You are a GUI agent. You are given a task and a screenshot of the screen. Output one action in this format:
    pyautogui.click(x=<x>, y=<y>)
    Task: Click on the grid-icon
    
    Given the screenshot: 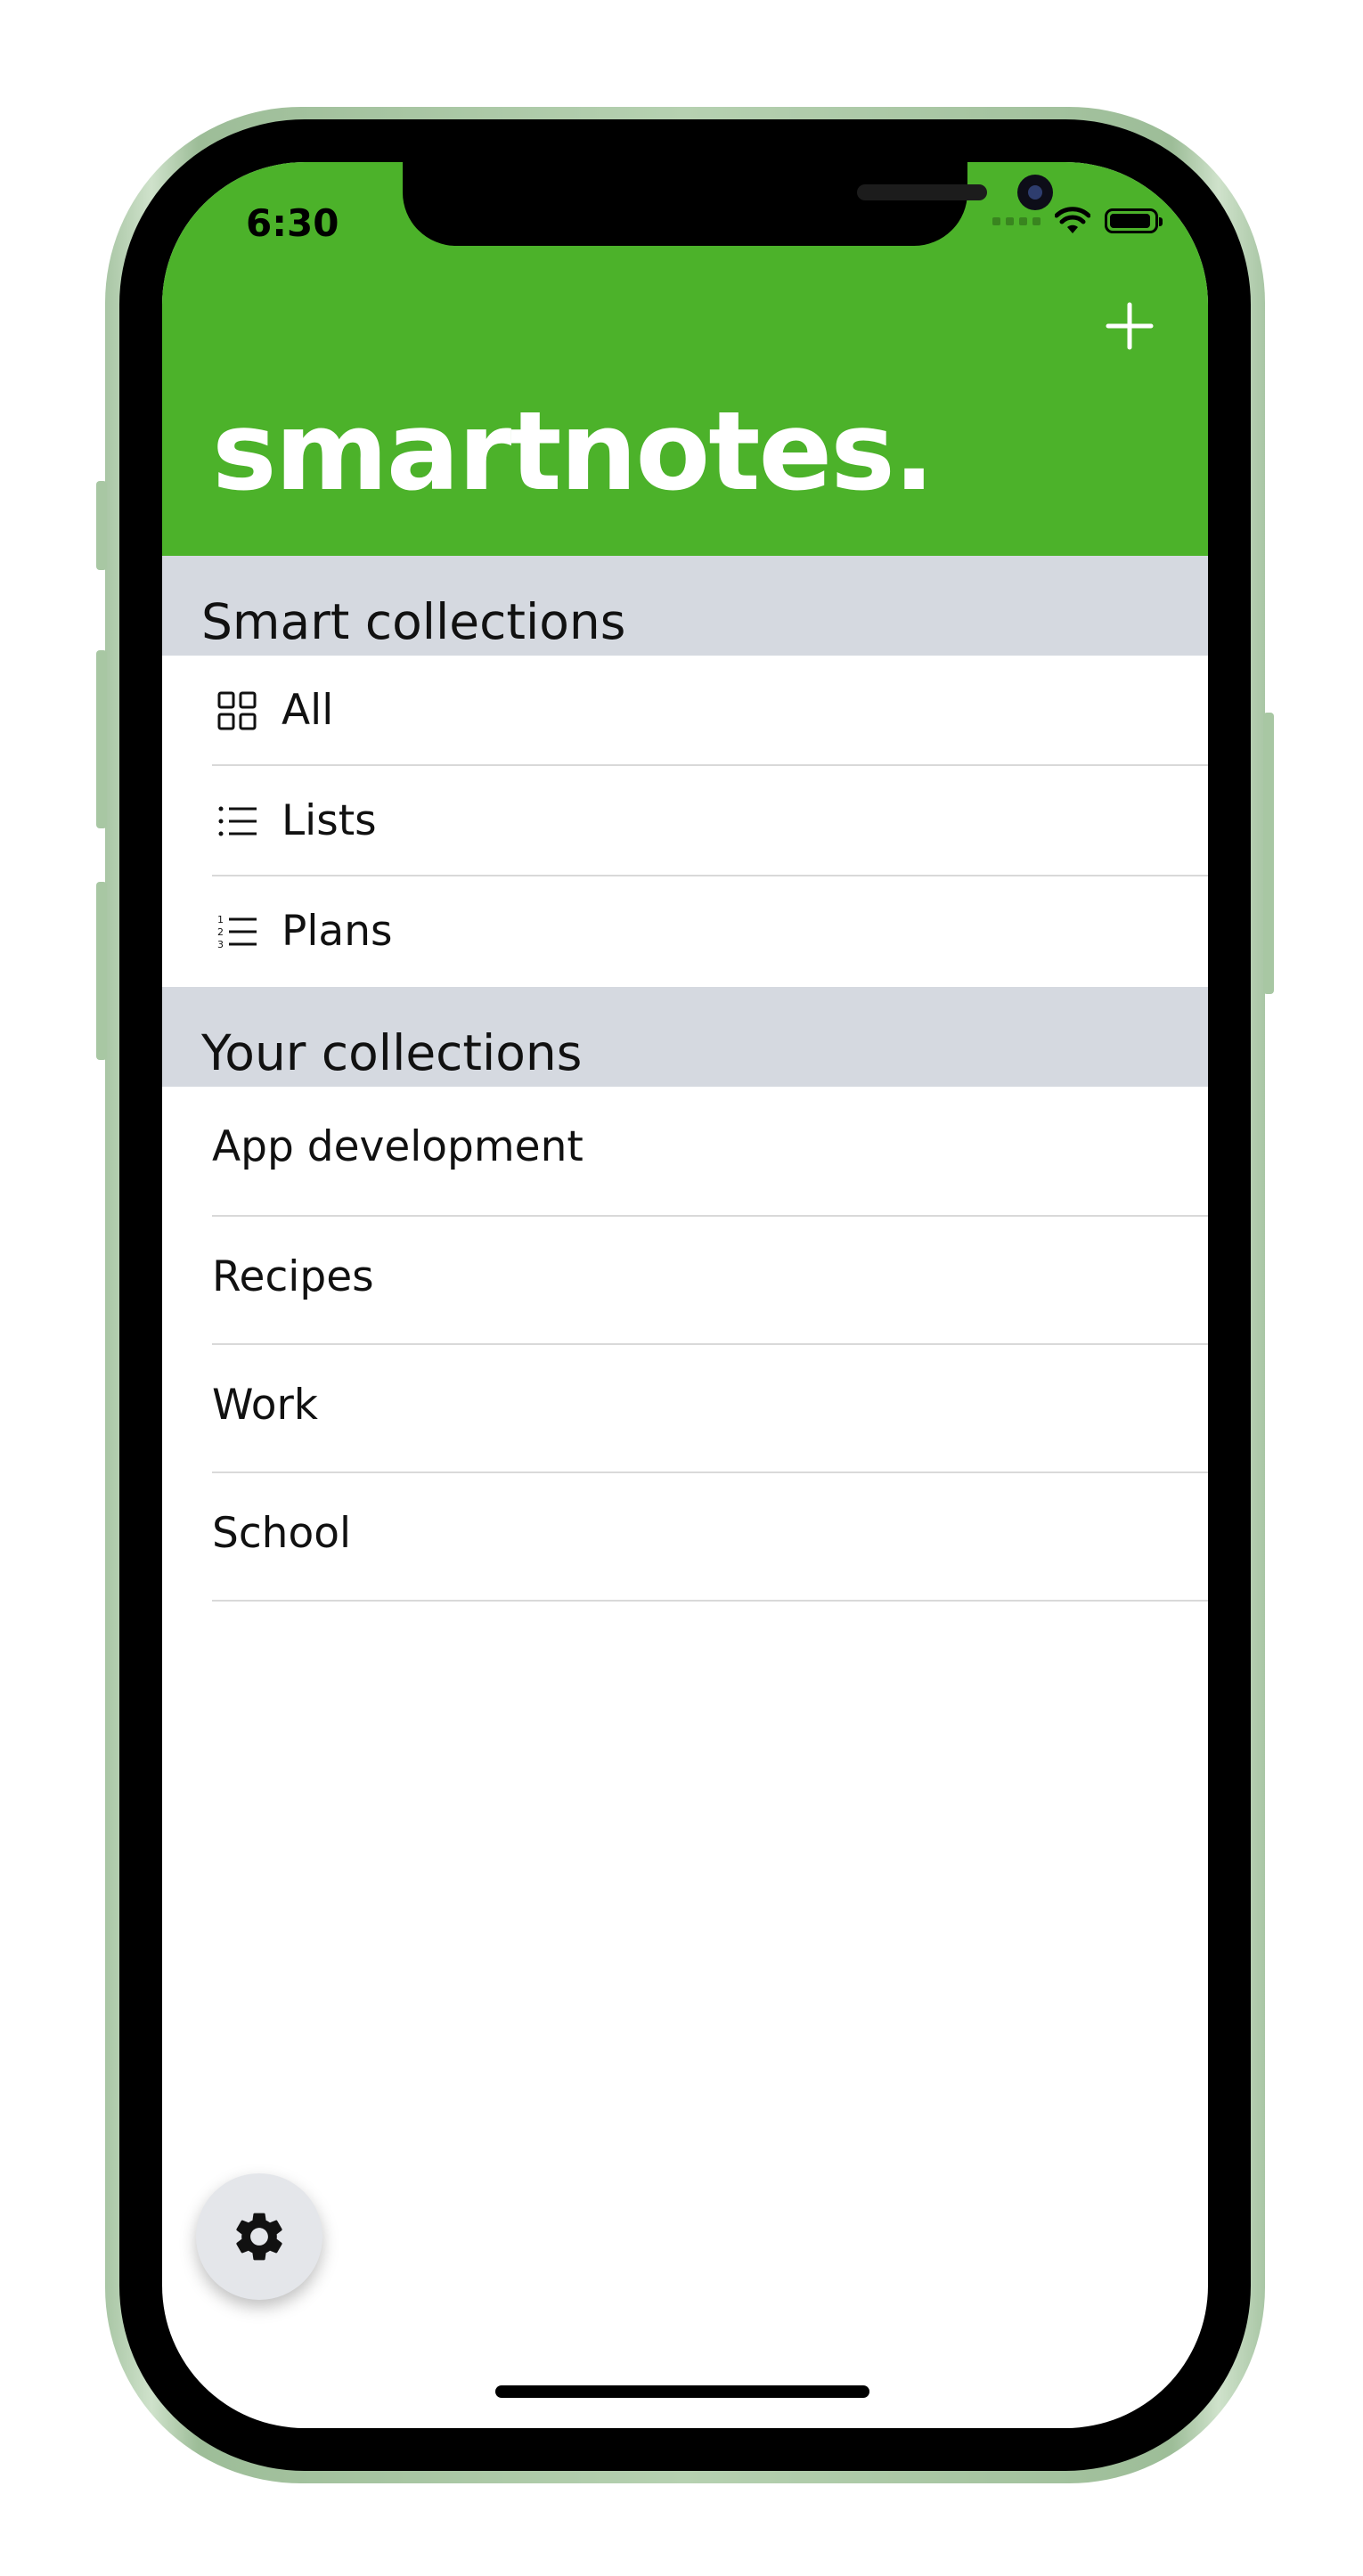 What is the action you would take?
    pyautogui.click(x=237, y=711)
    